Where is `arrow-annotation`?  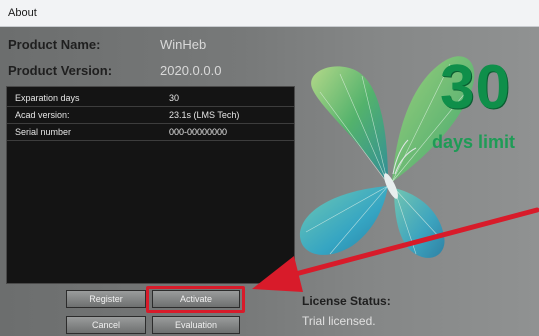 arrow-annotation is located at coordinates (395, 249).